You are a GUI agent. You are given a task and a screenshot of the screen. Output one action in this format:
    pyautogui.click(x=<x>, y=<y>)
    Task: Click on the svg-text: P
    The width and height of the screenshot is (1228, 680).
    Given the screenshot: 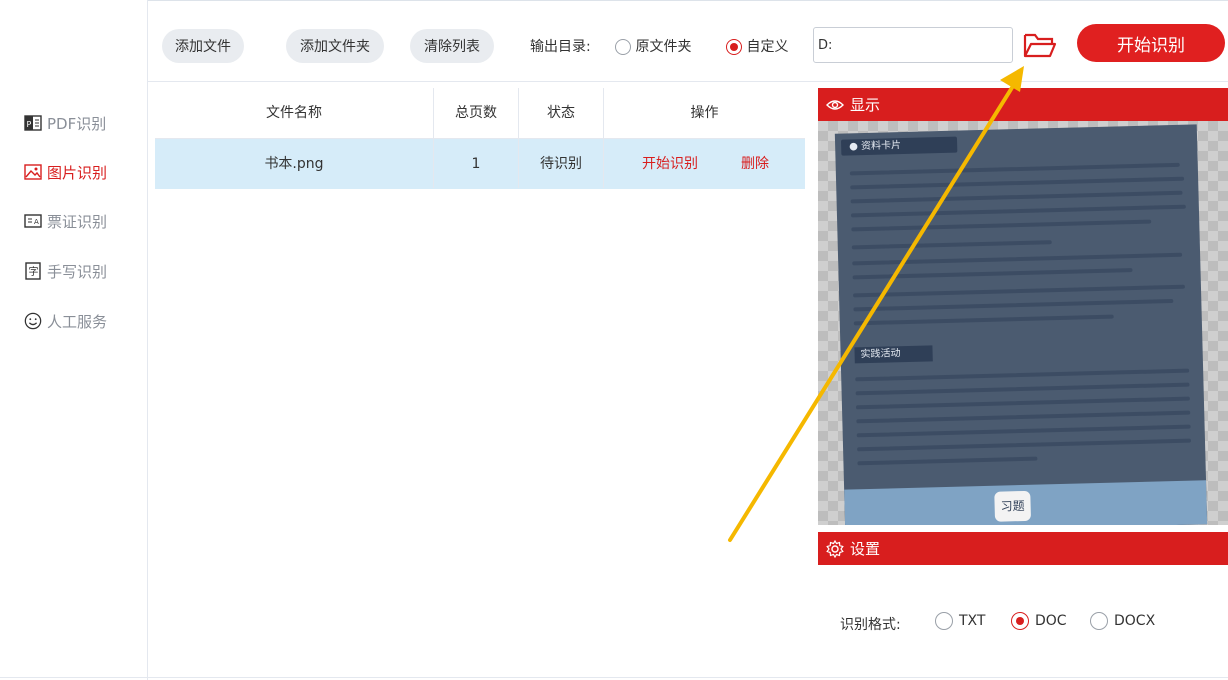 What is the action you would take?
    pyautogui.click(x=29, y=124)
    